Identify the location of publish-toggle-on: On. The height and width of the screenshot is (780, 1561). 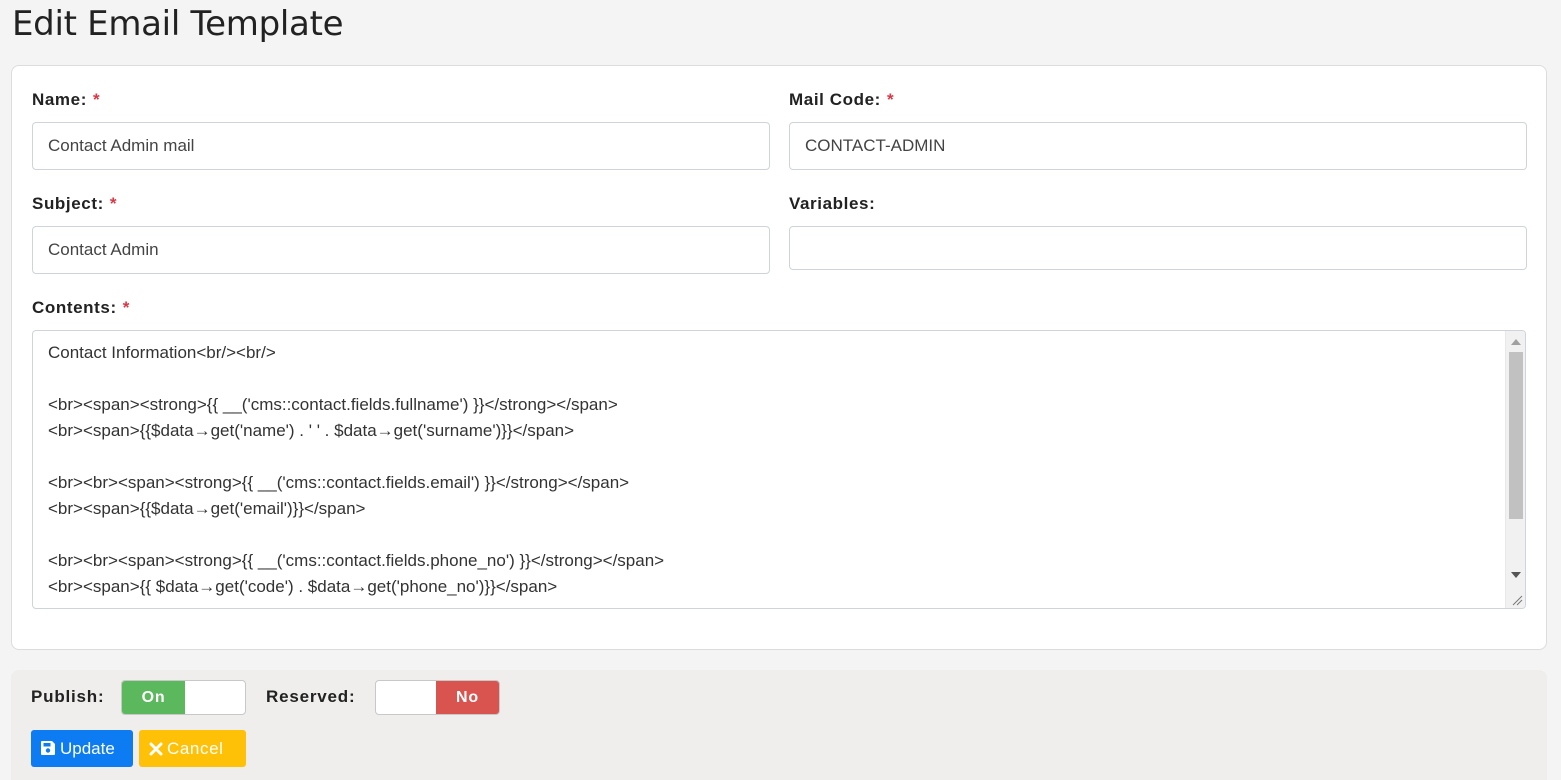
(153, 697).